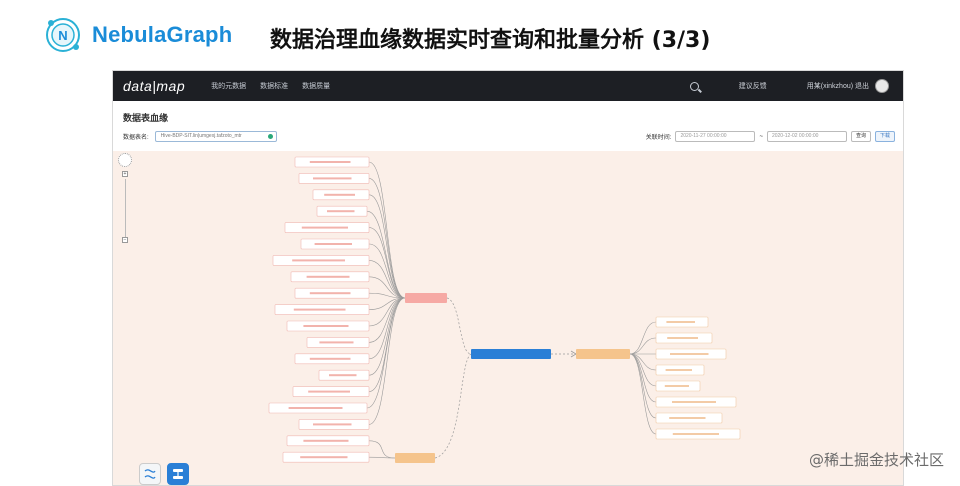  What do you see at coordinates (884, 136) in the screenshot?
I see `download-button: 下载` at bounding box center [884, 136].